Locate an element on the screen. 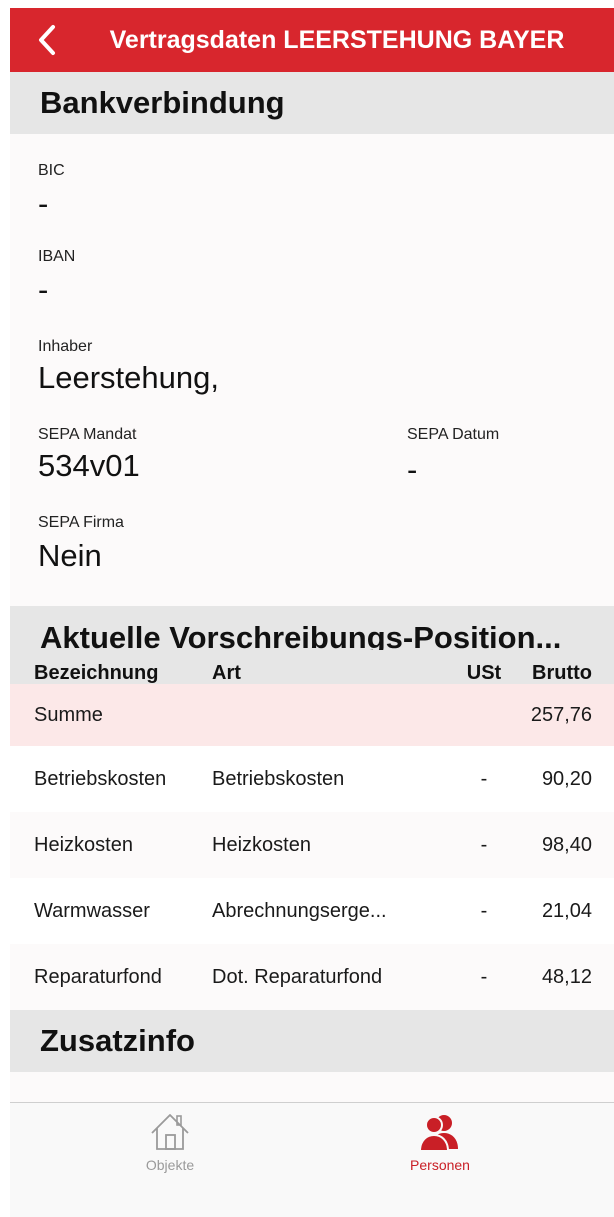  tab-bar: Objekte Personen is located at coordinates (312, 1159).